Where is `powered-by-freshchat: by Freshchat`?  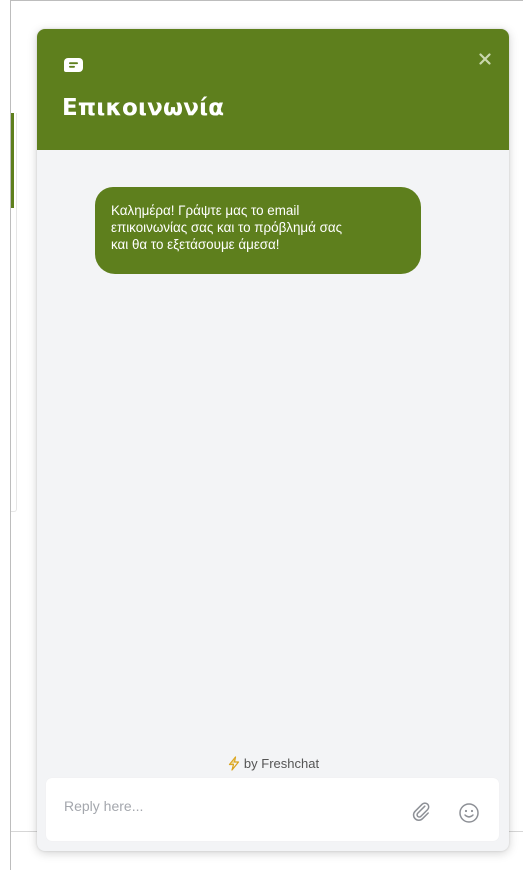 powered-by-freshchat: by Freshchat is located at coordinates (273, 765).